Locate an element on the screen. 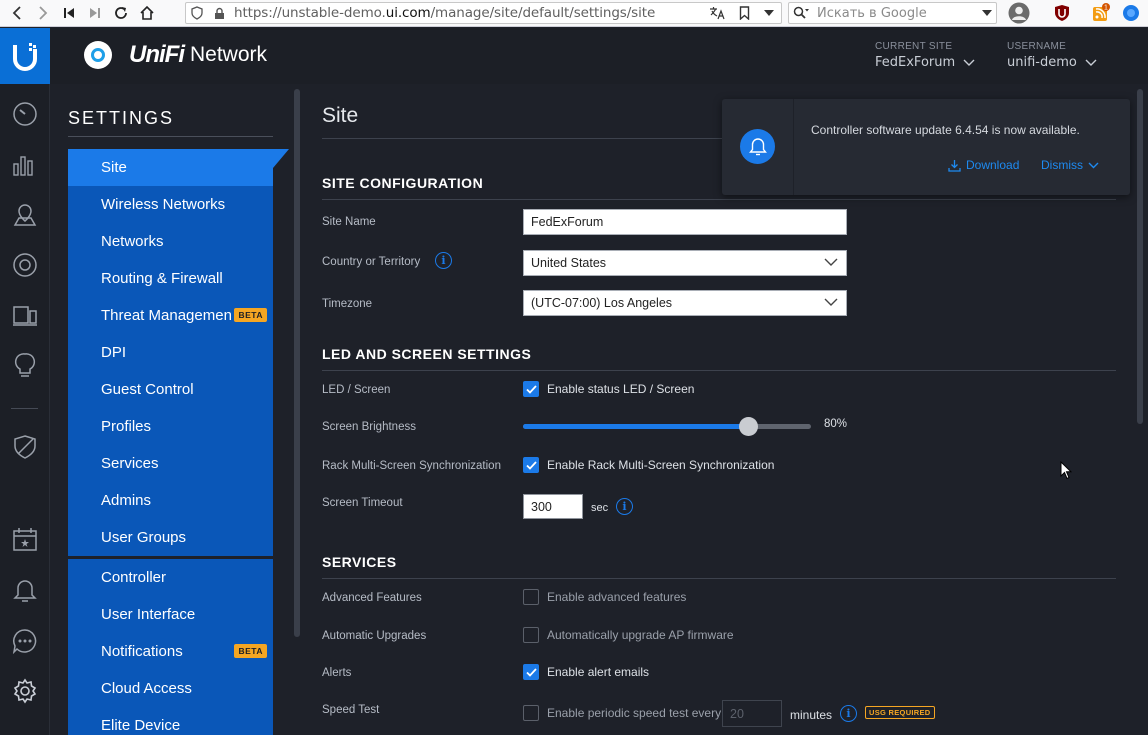  lock-icon is located at coordinates (219, 13).